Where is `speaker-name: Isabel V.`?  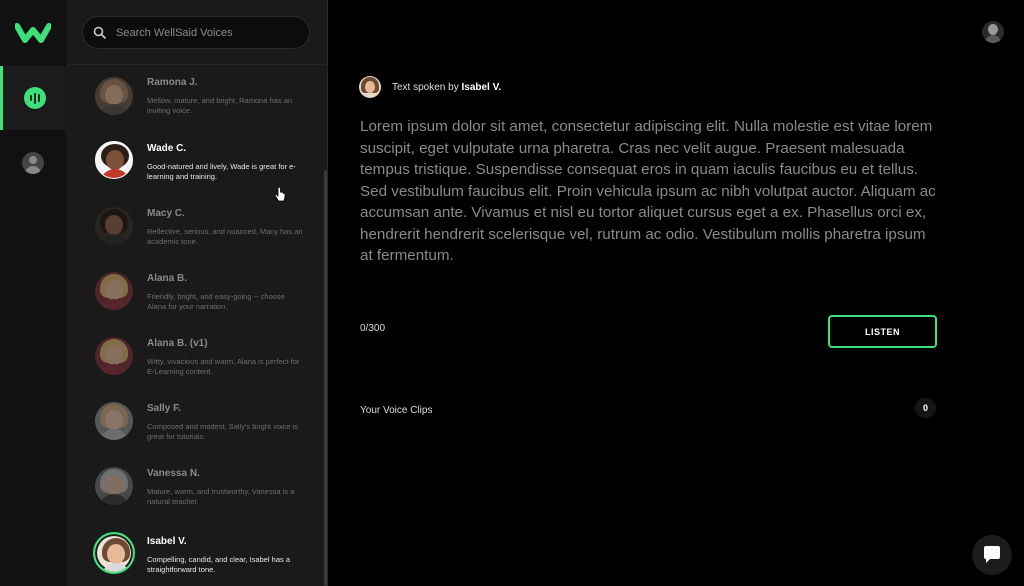
speaker-name: Isabel V. is located at coordinates (481, 87).